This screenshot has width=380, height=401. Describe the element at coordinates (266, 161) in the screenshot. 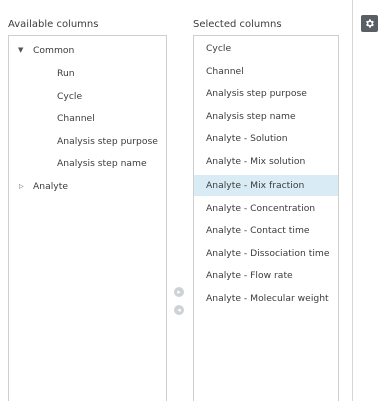

I see `selected-item-analyte-mix-solution: Analyte - Mix solution` at that location.